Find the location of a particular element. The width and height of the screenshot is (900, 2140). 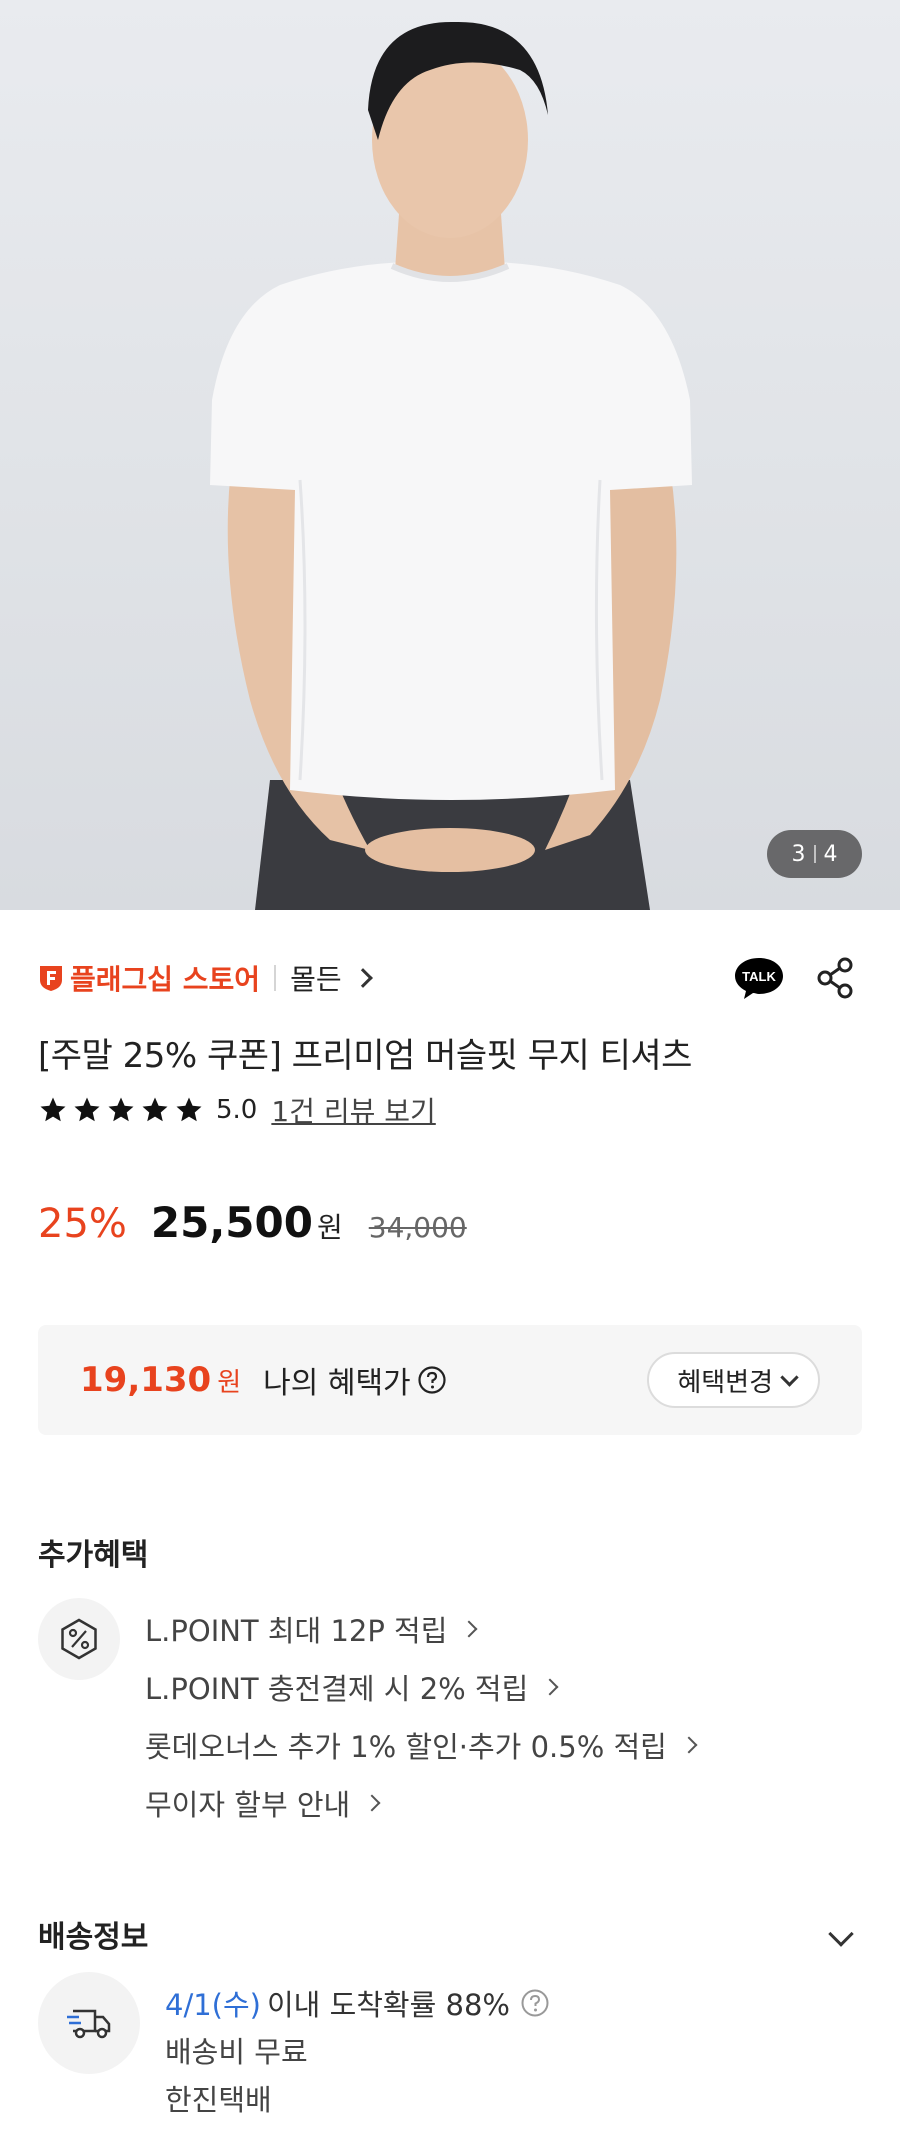

arrival-probability: 이내 도착확률 88% is located at coordinates (388, 2005).